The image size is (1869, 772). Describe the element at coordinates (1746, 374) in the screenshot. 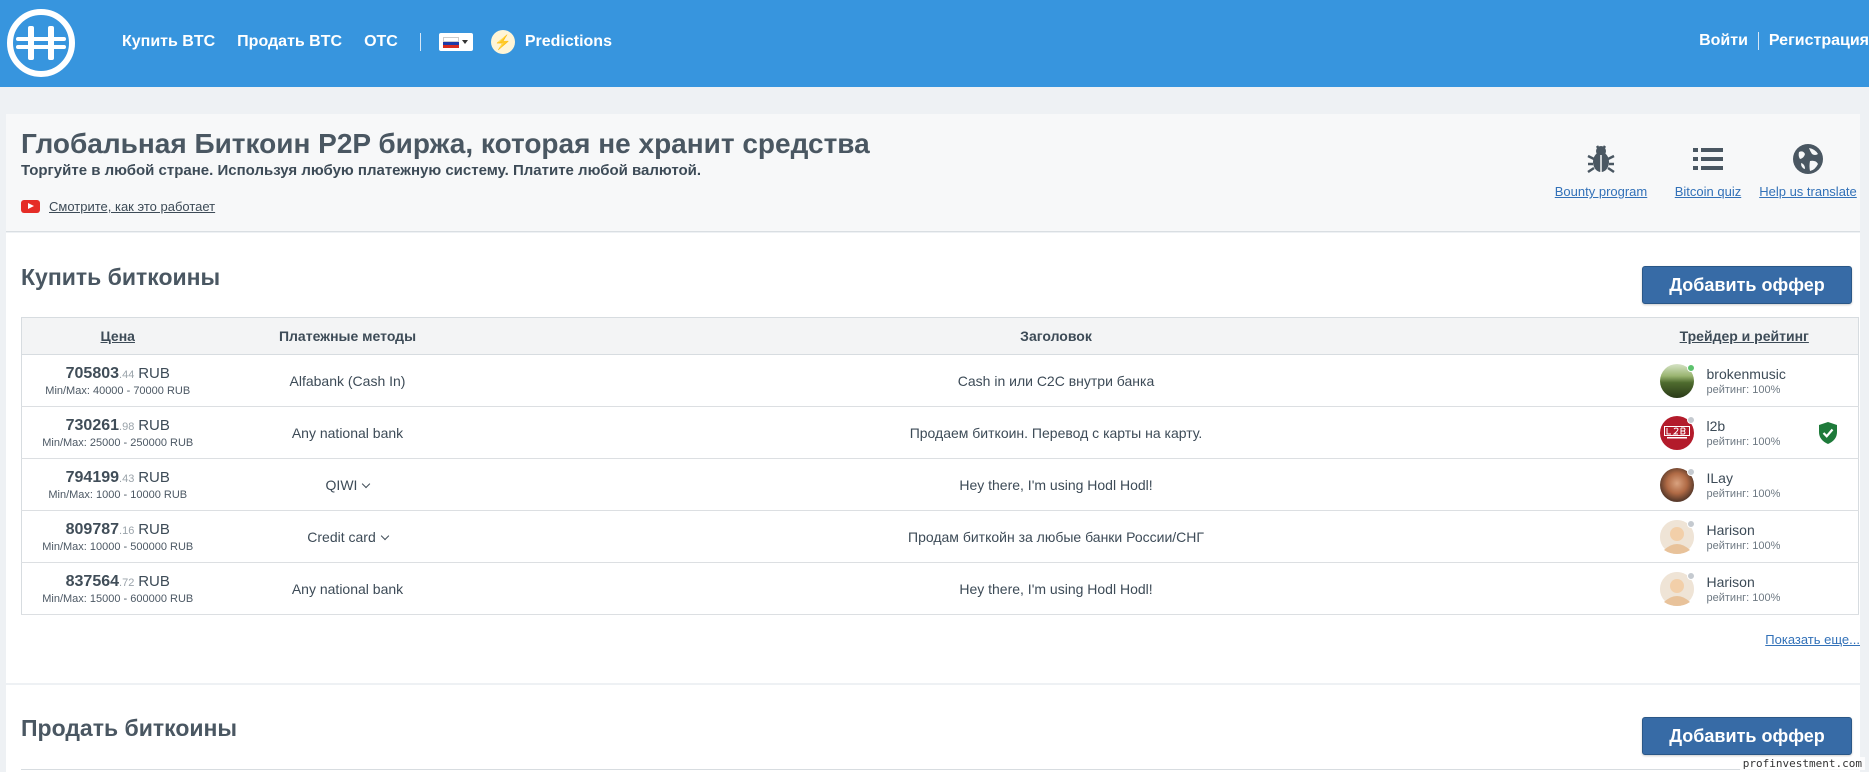

I see `trader-name: brokenmusic` at that location.